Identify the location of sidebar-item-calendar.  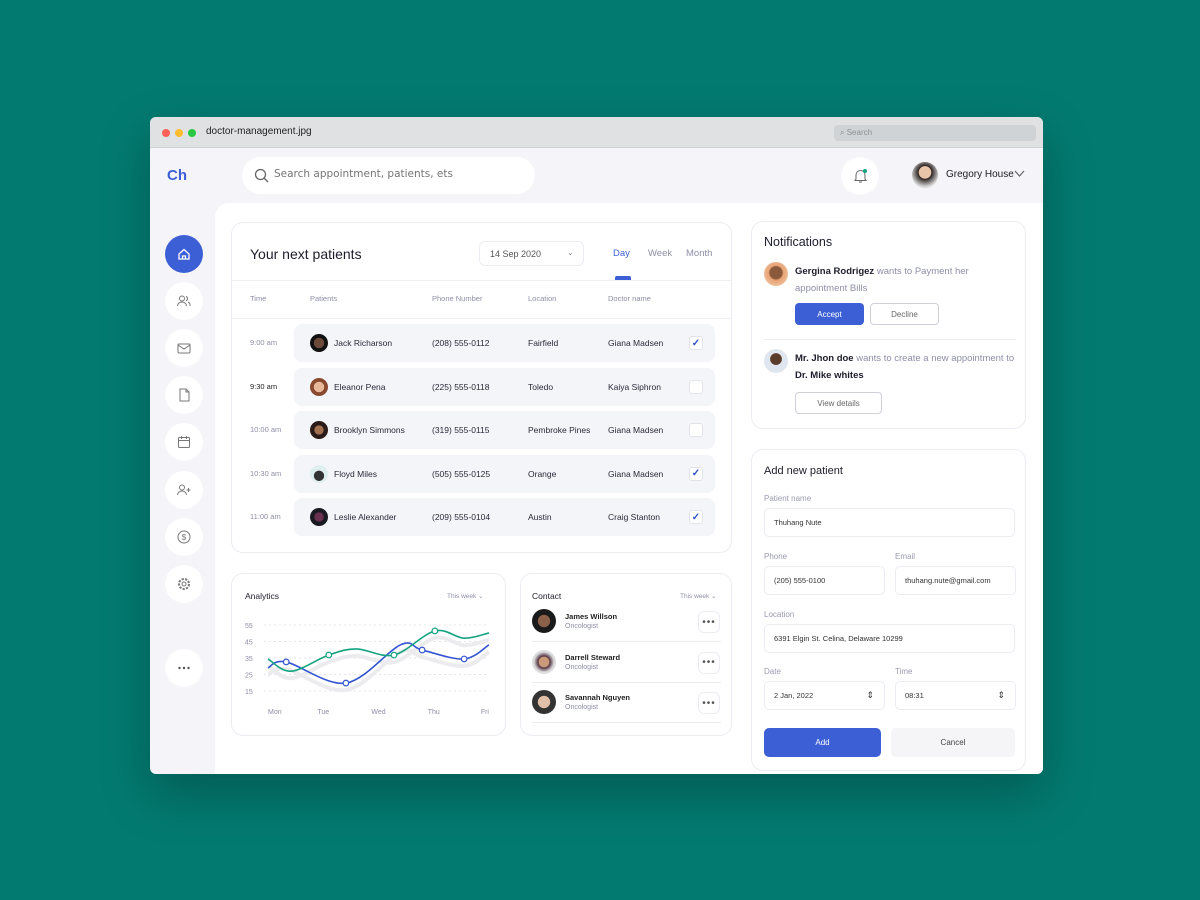
(184, 442).